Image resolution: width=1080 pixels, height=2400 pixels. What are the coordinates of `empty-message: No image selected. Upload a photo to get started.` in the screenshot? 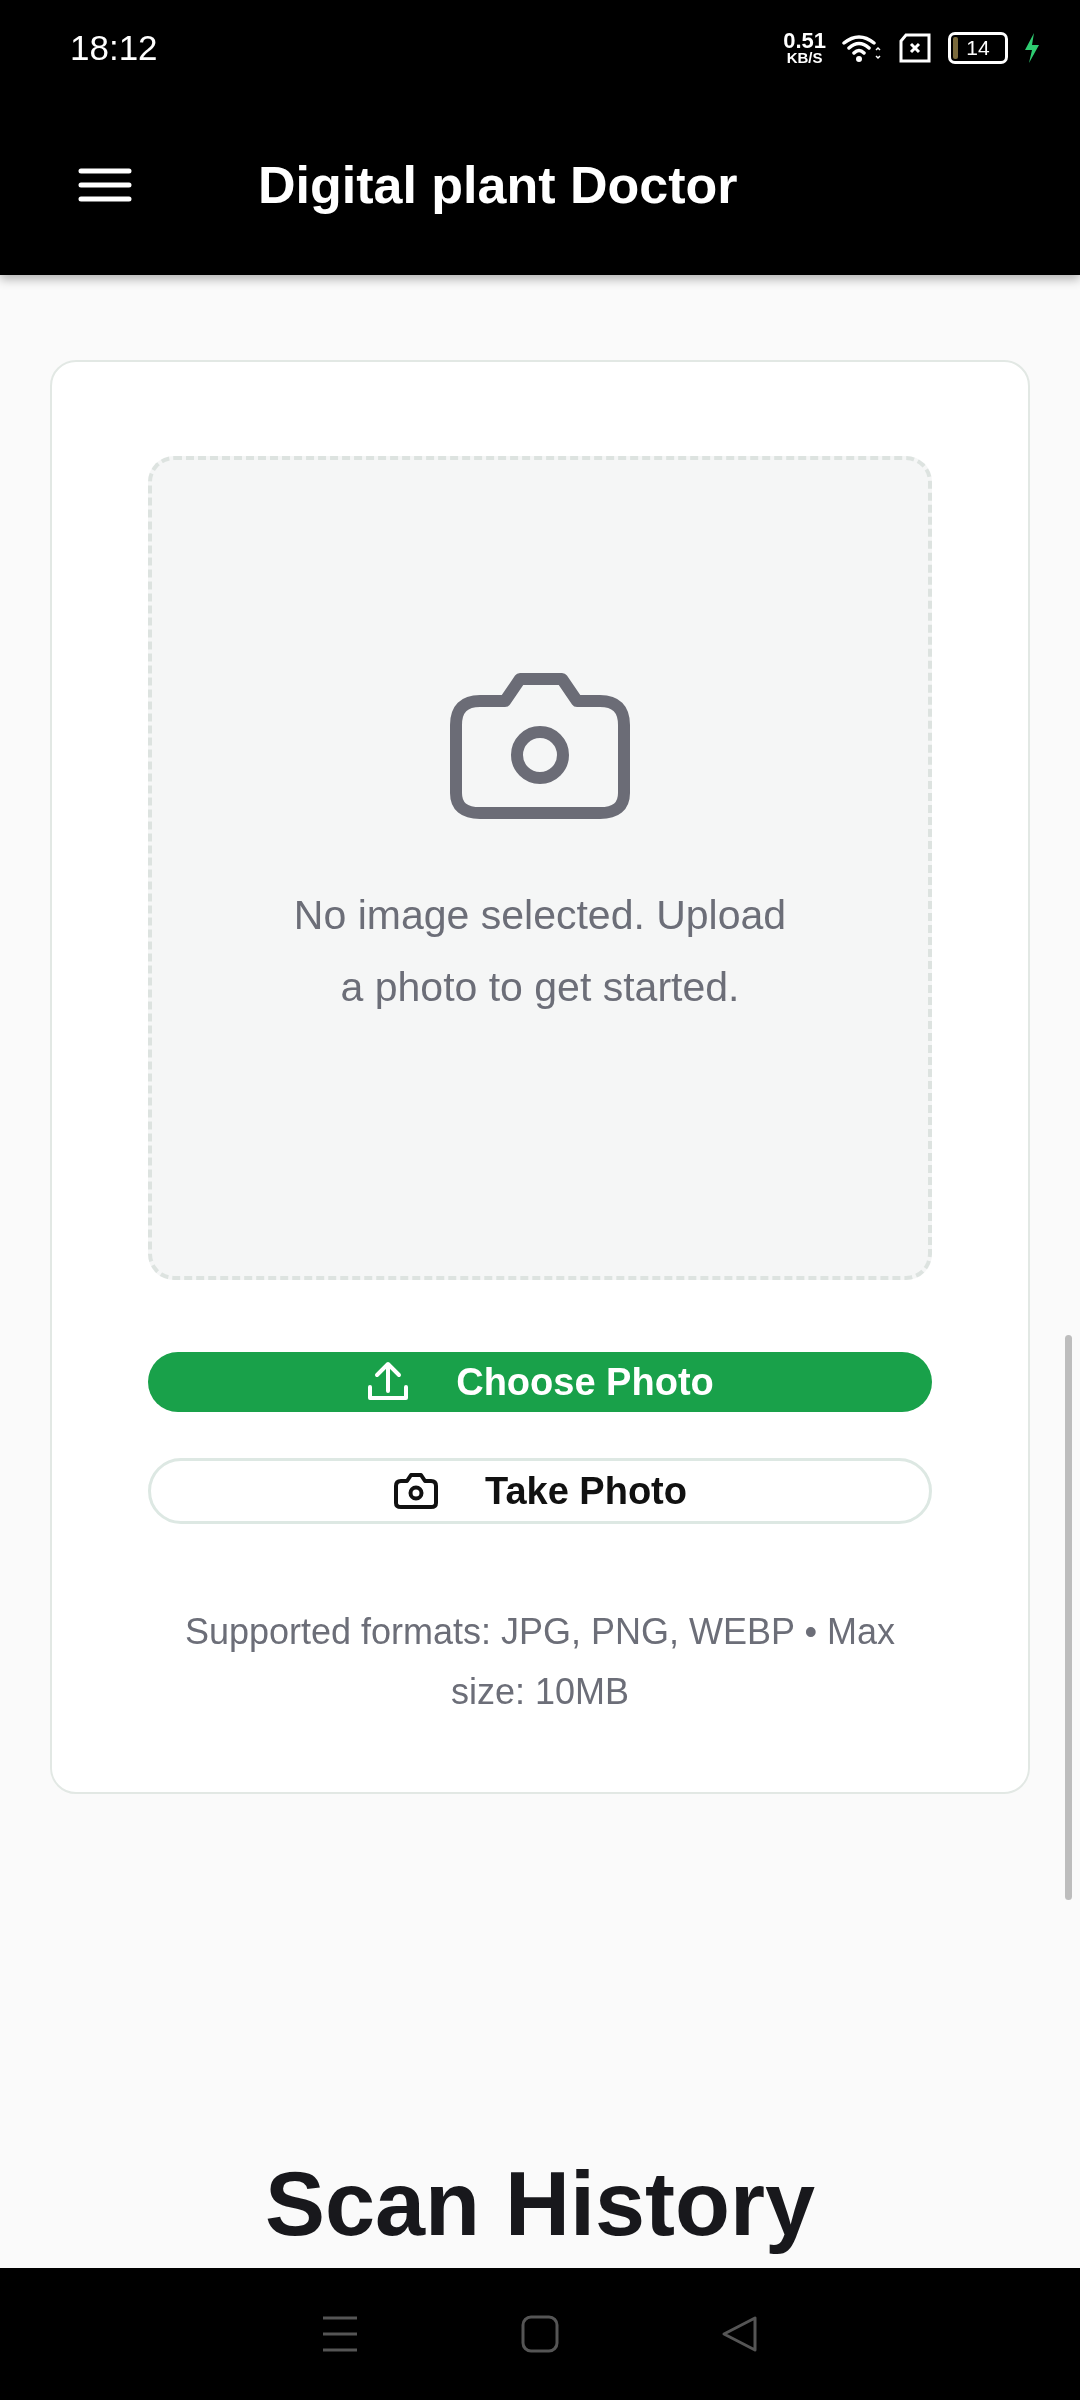 It's located at (540, 951).